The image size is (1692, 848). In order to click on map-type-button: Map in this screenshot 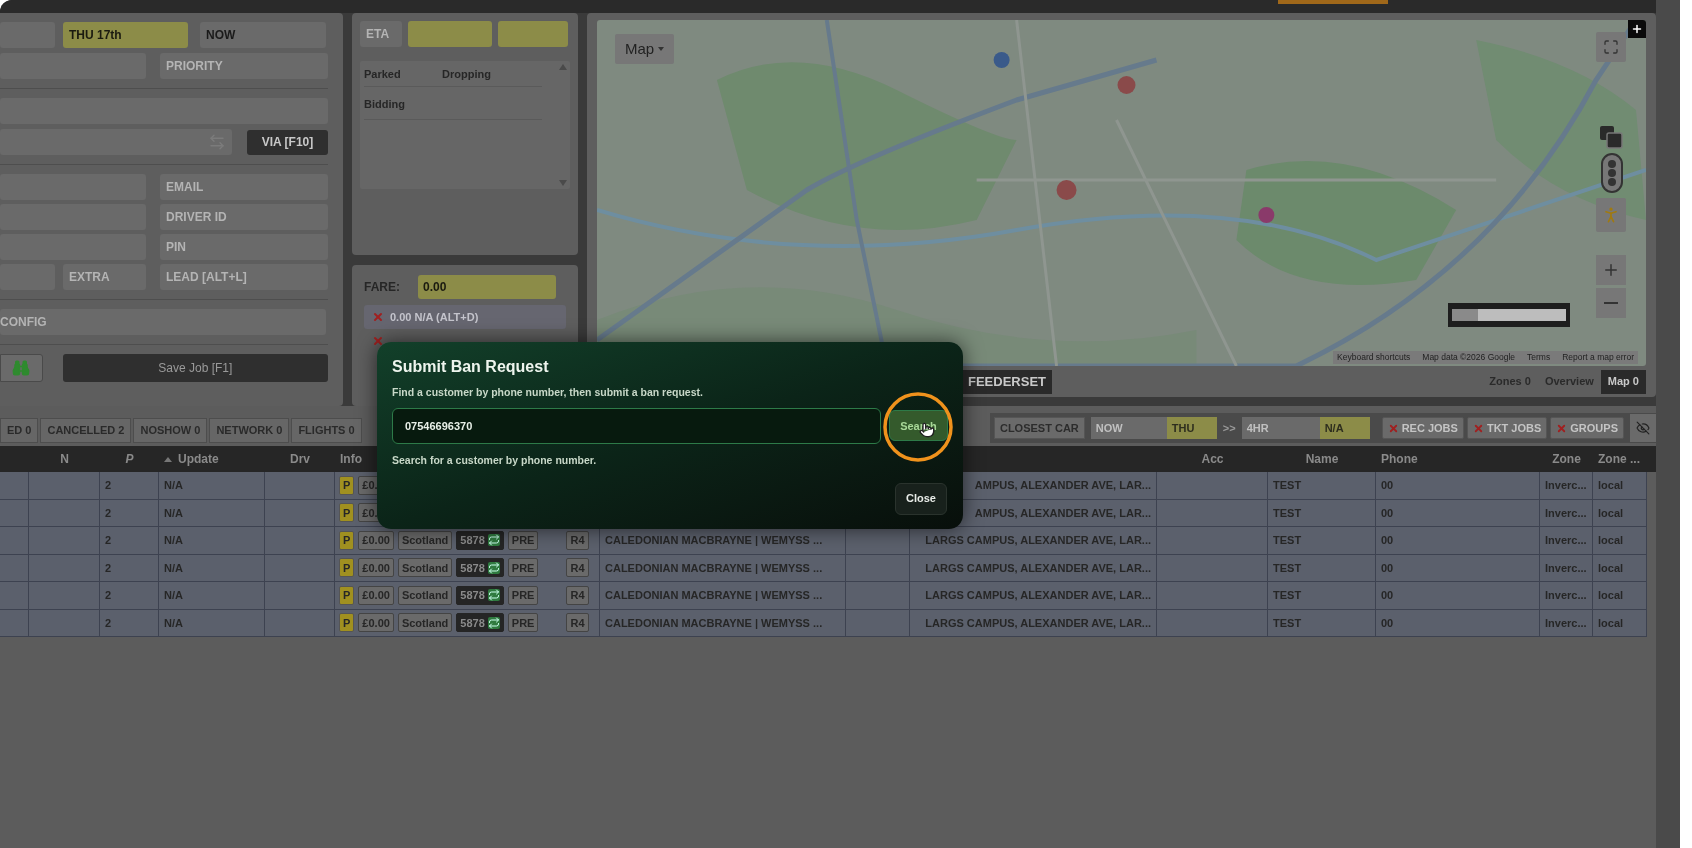, I will do `click(645, 49)`.